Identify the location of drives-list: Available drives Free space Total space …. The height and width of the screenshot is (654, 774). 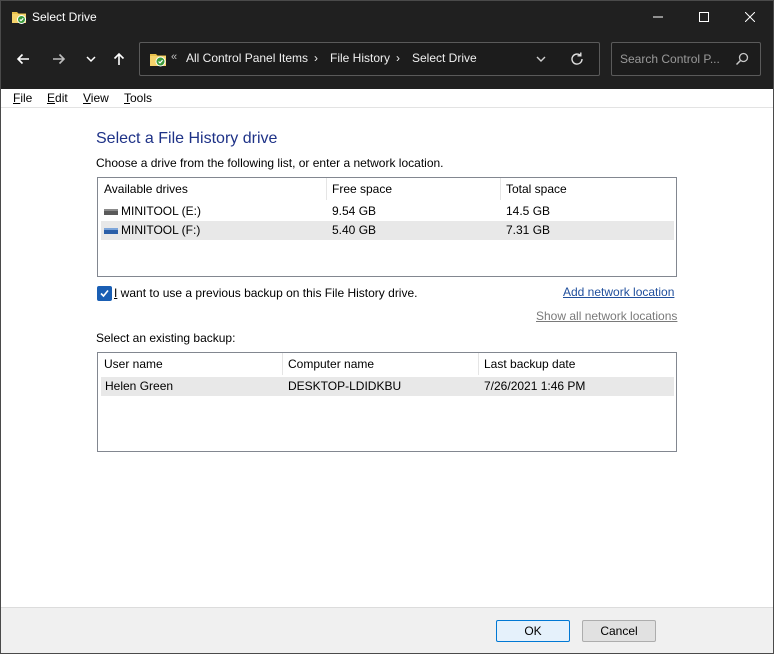
(387, 227).